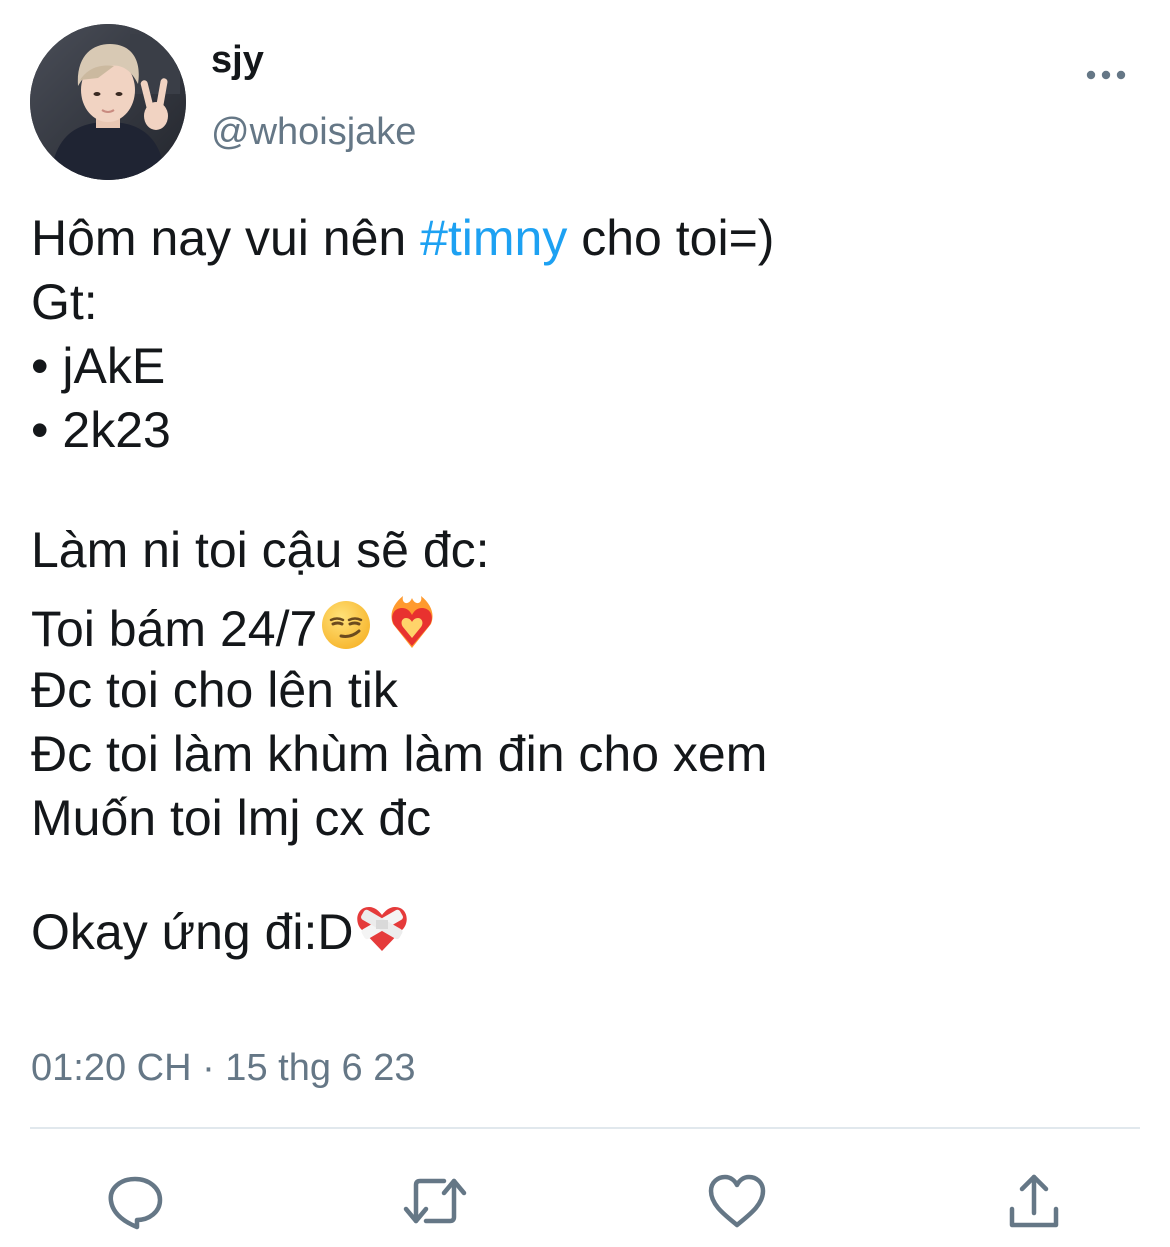  What do you see at coordinates (231, 818) in the screenshot?
I see `tweet-line: Muốn toi lmj cx đc` at bounding box center [231, 818].